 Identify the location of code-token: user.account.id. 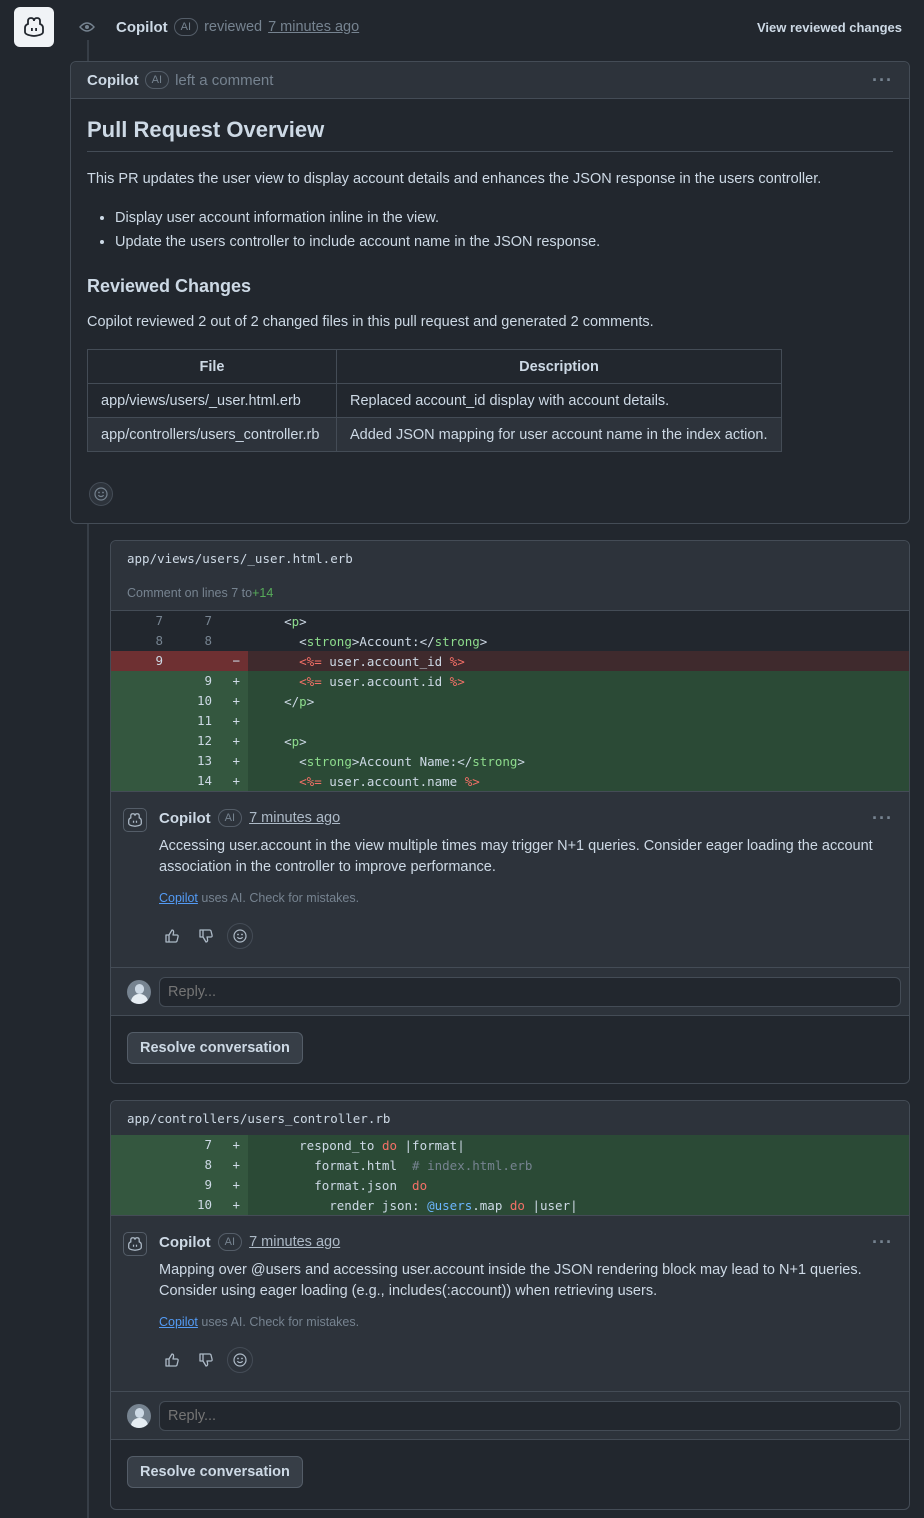
(385, 681).